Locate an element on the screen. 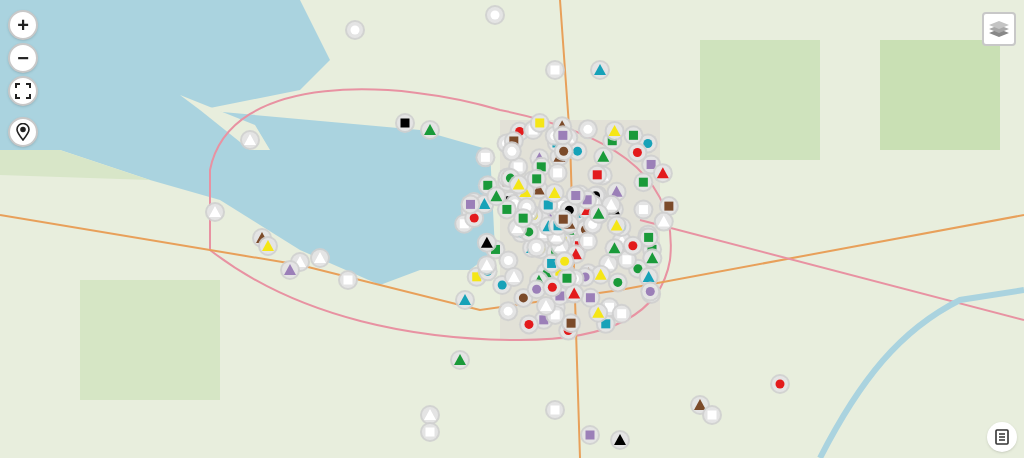 The height and width of the screenshot is (458, 1024). layers-icon is located at coordinates (999, 29).